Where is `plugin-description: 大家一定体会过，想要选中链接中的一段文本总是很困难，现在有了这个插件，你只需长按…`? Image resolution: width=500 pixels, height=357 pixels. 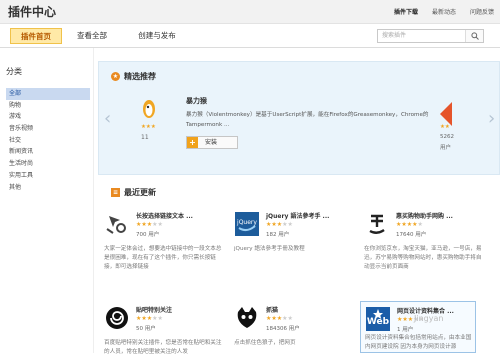 plugin-description: 大家一定体会过，想要选中链接中的一段文本总是很困难，现在有了这个插件，你只需长按… is located at coordinates (163, 258).